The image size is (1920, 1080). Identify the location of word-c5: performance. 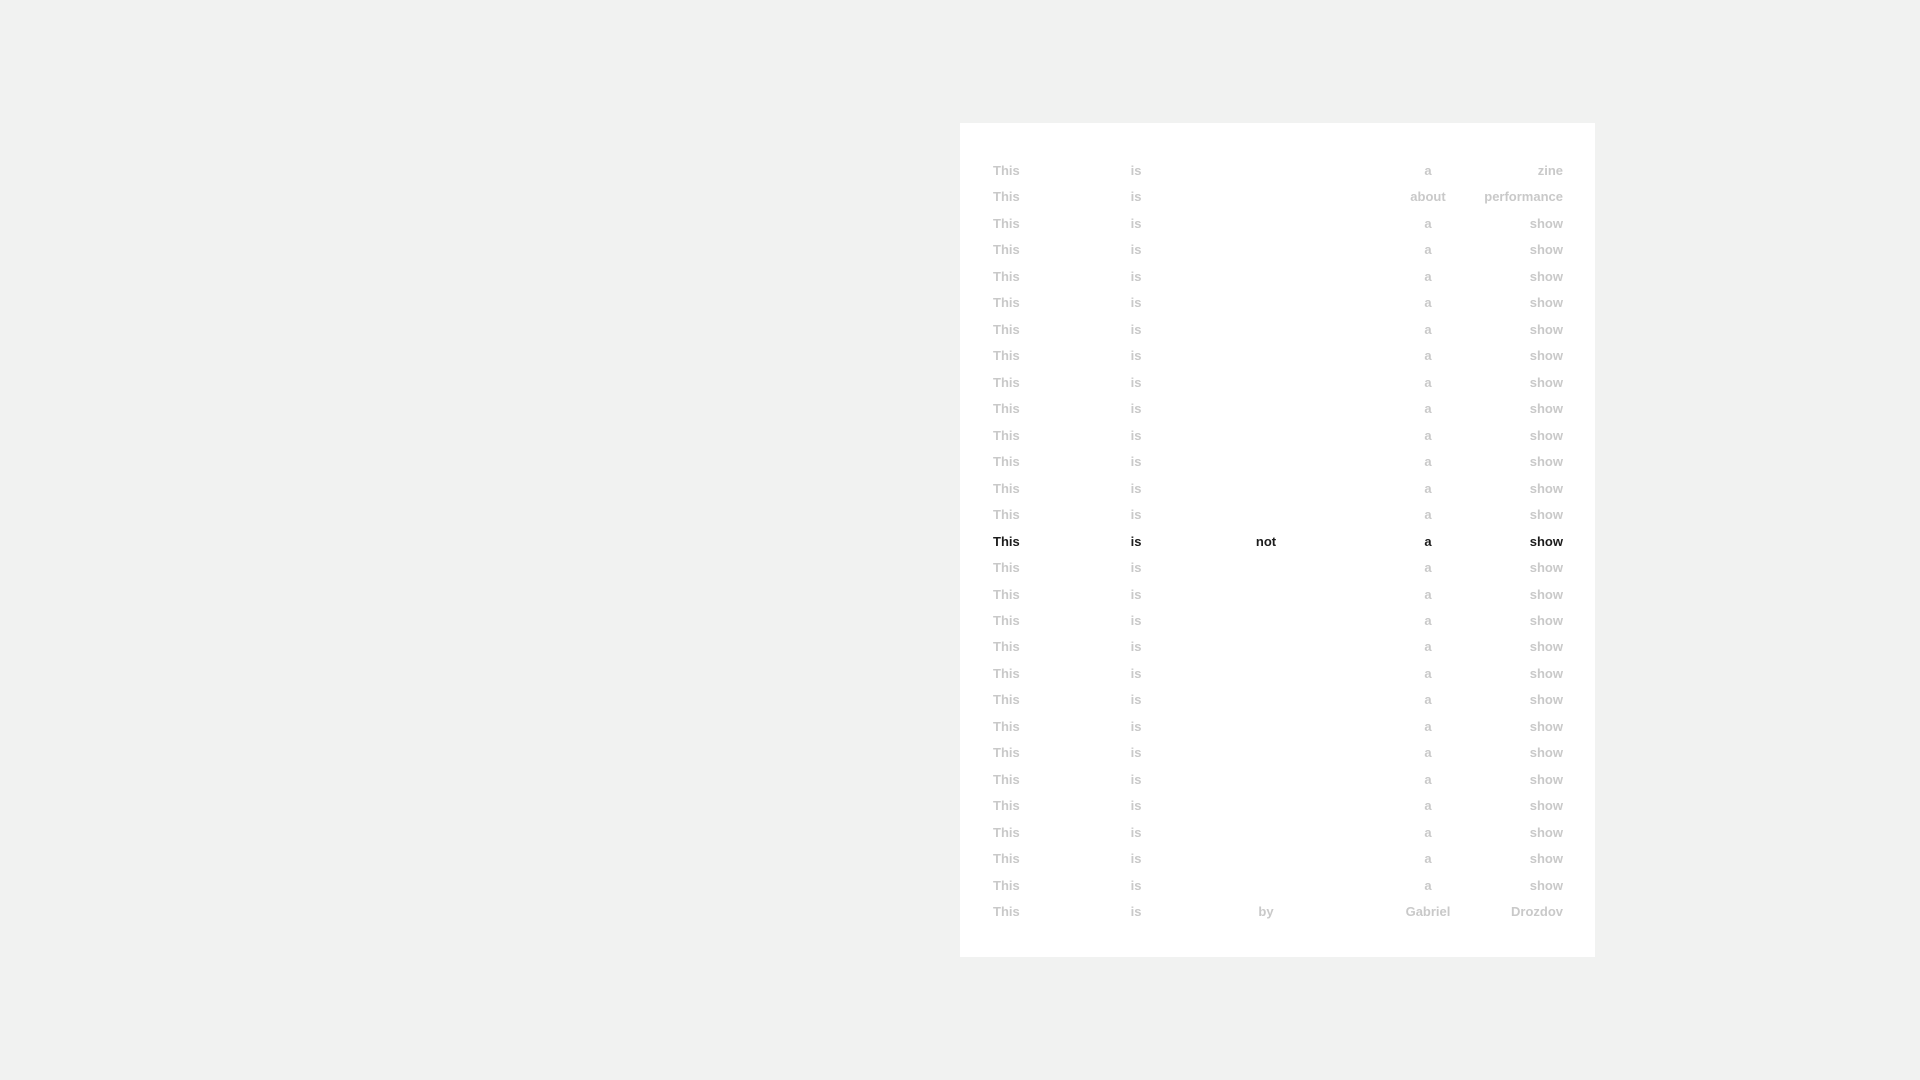
(1523, 197).